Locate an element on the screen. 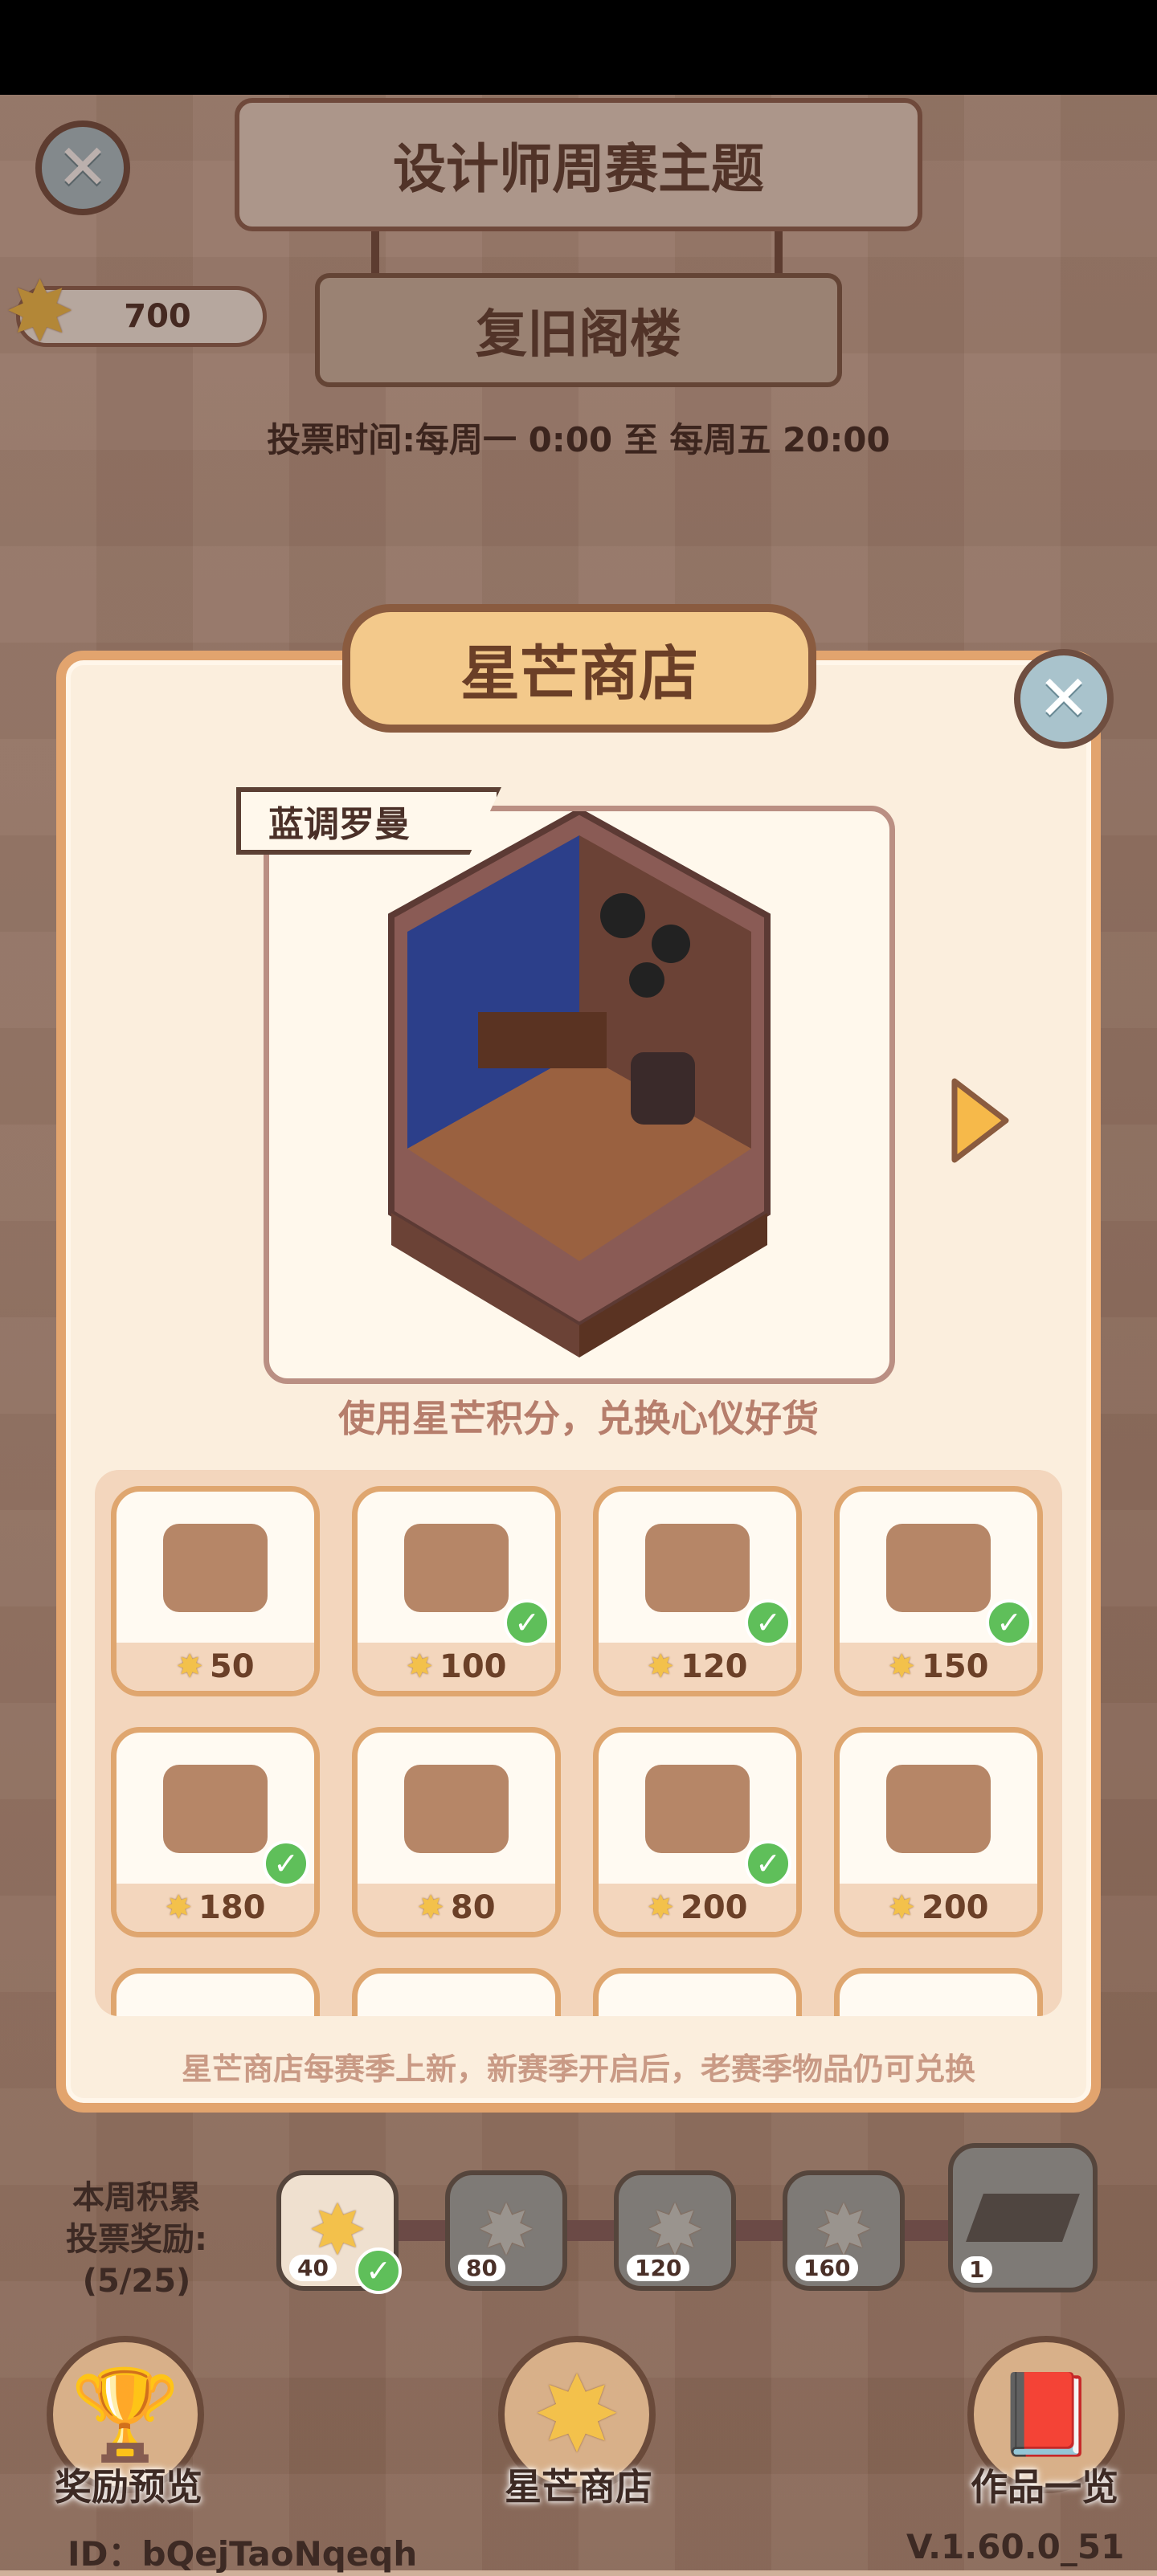 This screenshot has width=1157, height=2576. shop-item-card: ✸ 50 is located at coordinates (215, 1591).